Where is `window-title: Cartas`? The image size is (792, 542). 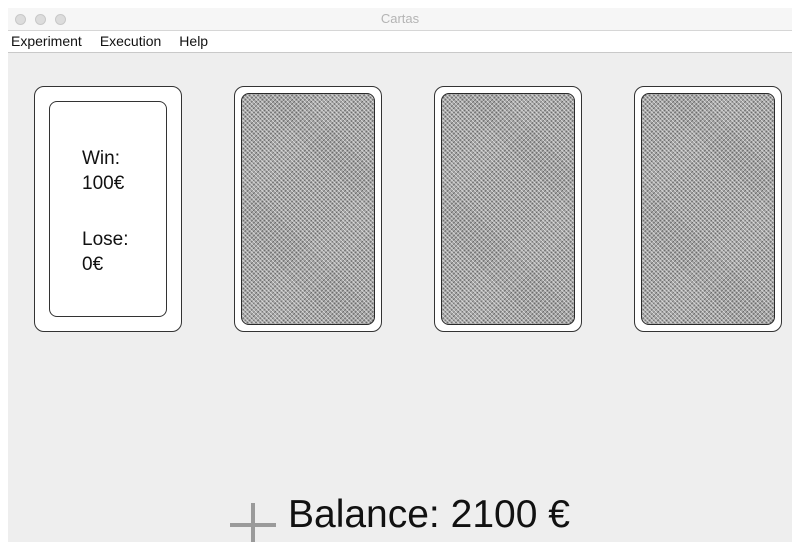
window-title: Cartas is located at coordinates (400, 18).